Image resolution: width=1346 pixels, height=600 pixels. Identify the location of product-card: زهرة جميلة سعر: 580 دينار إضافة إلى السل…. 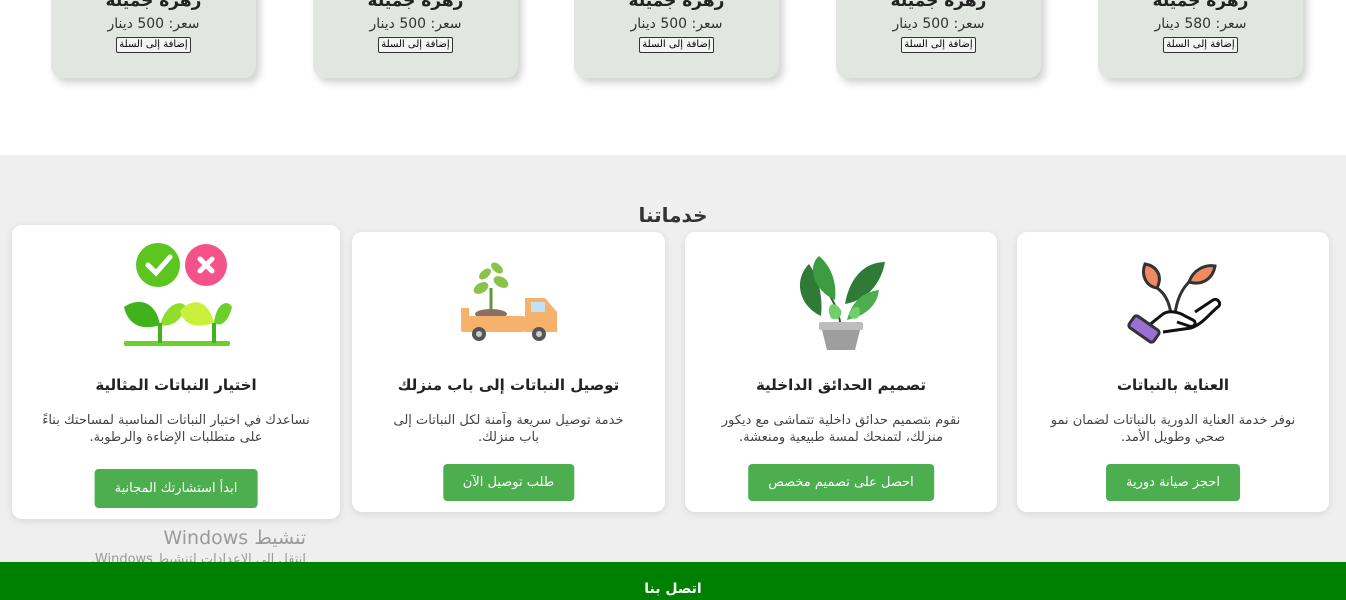
(1200, 39).